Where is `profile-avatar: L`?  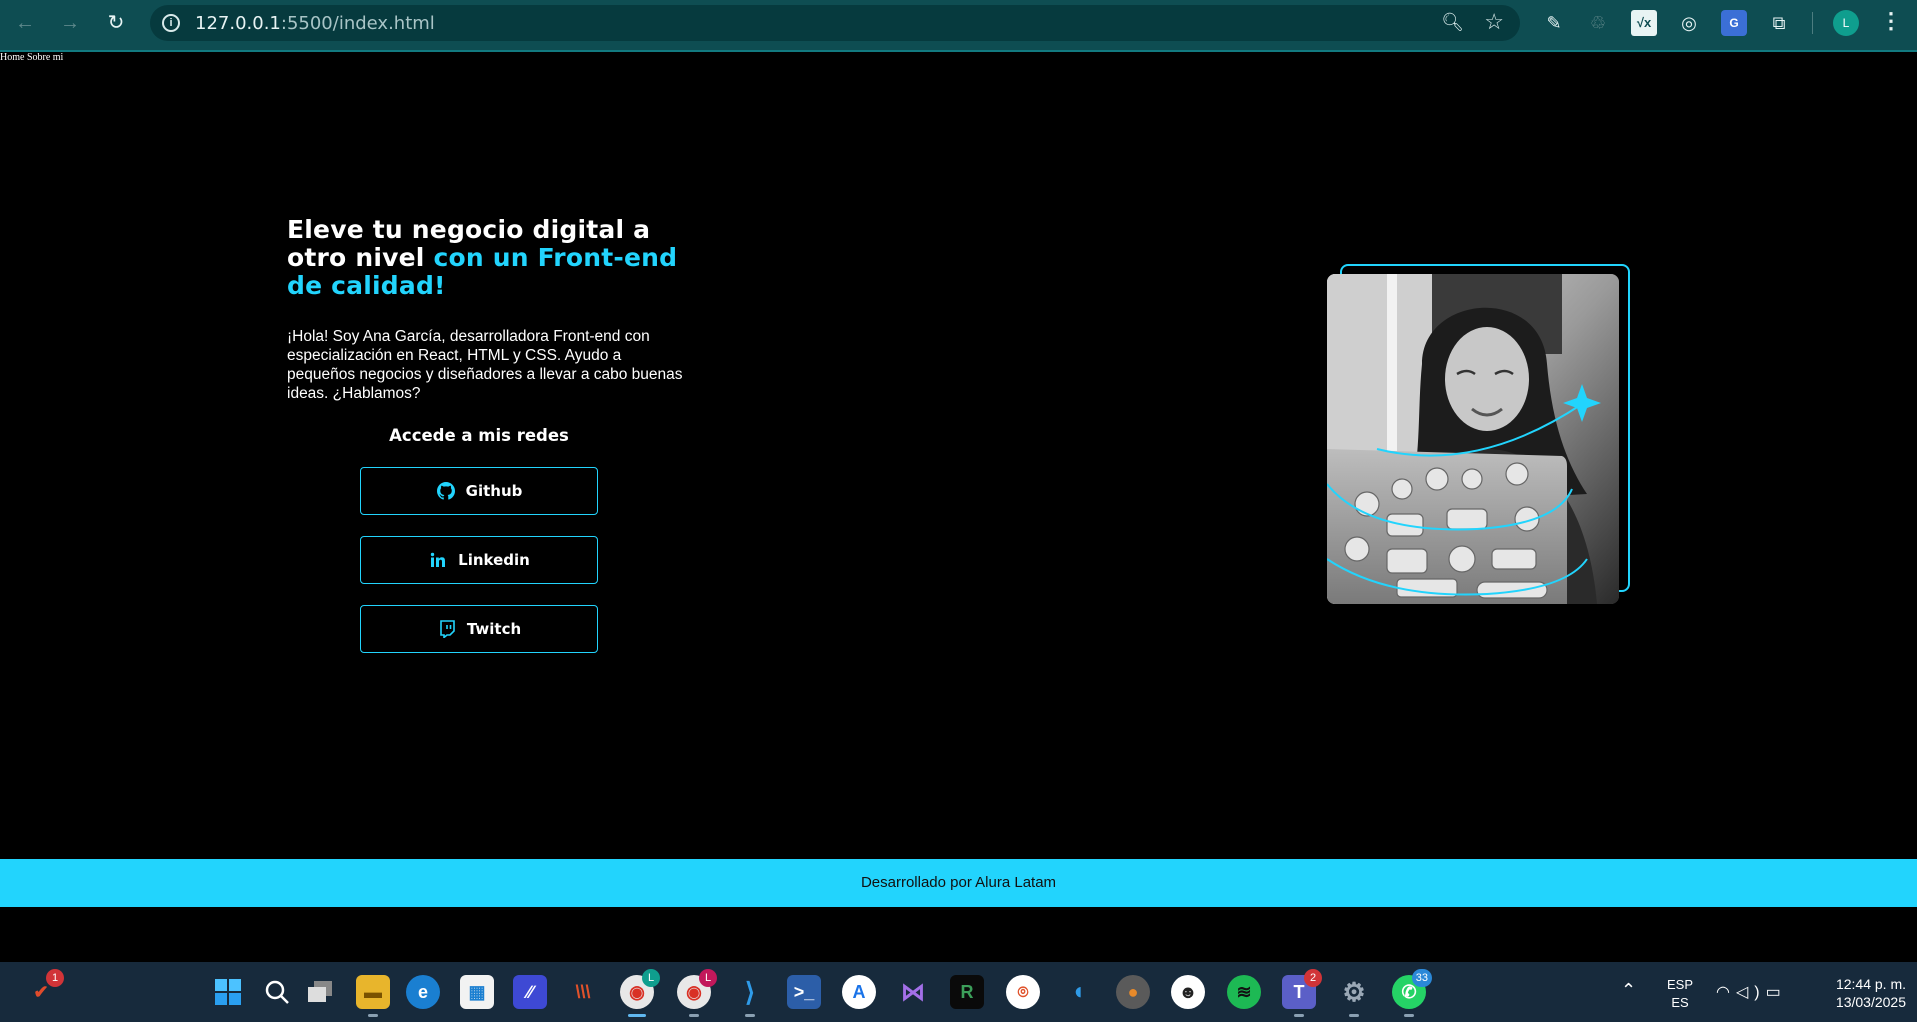 profile-avatar: L is located at coordinates (1846, 23).